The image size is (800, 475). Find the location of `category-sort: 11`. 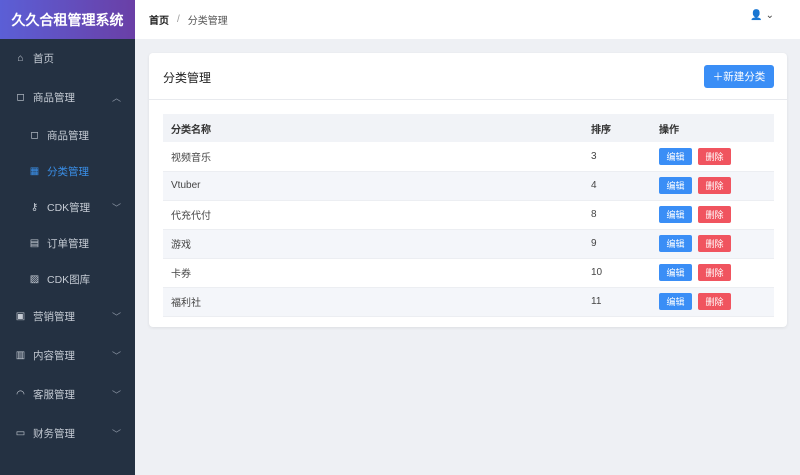

category-sort: 11 is located at coordinates (617, 302).